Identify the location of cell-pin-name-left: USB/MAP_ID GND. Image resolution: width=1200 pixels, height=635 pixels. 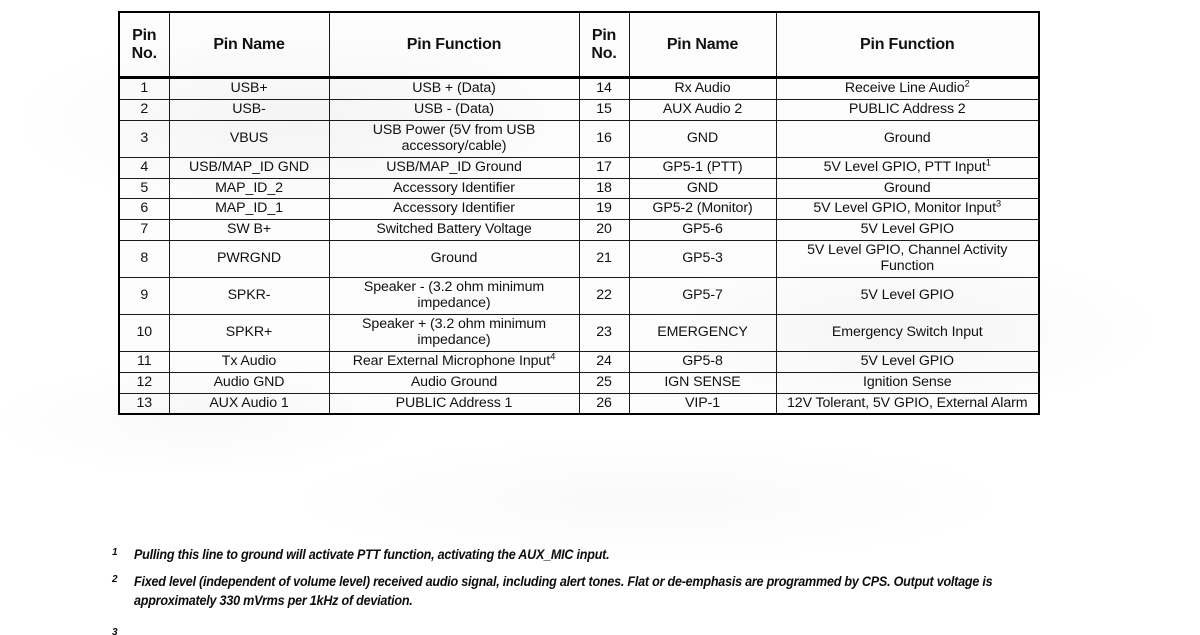
(249, 167).